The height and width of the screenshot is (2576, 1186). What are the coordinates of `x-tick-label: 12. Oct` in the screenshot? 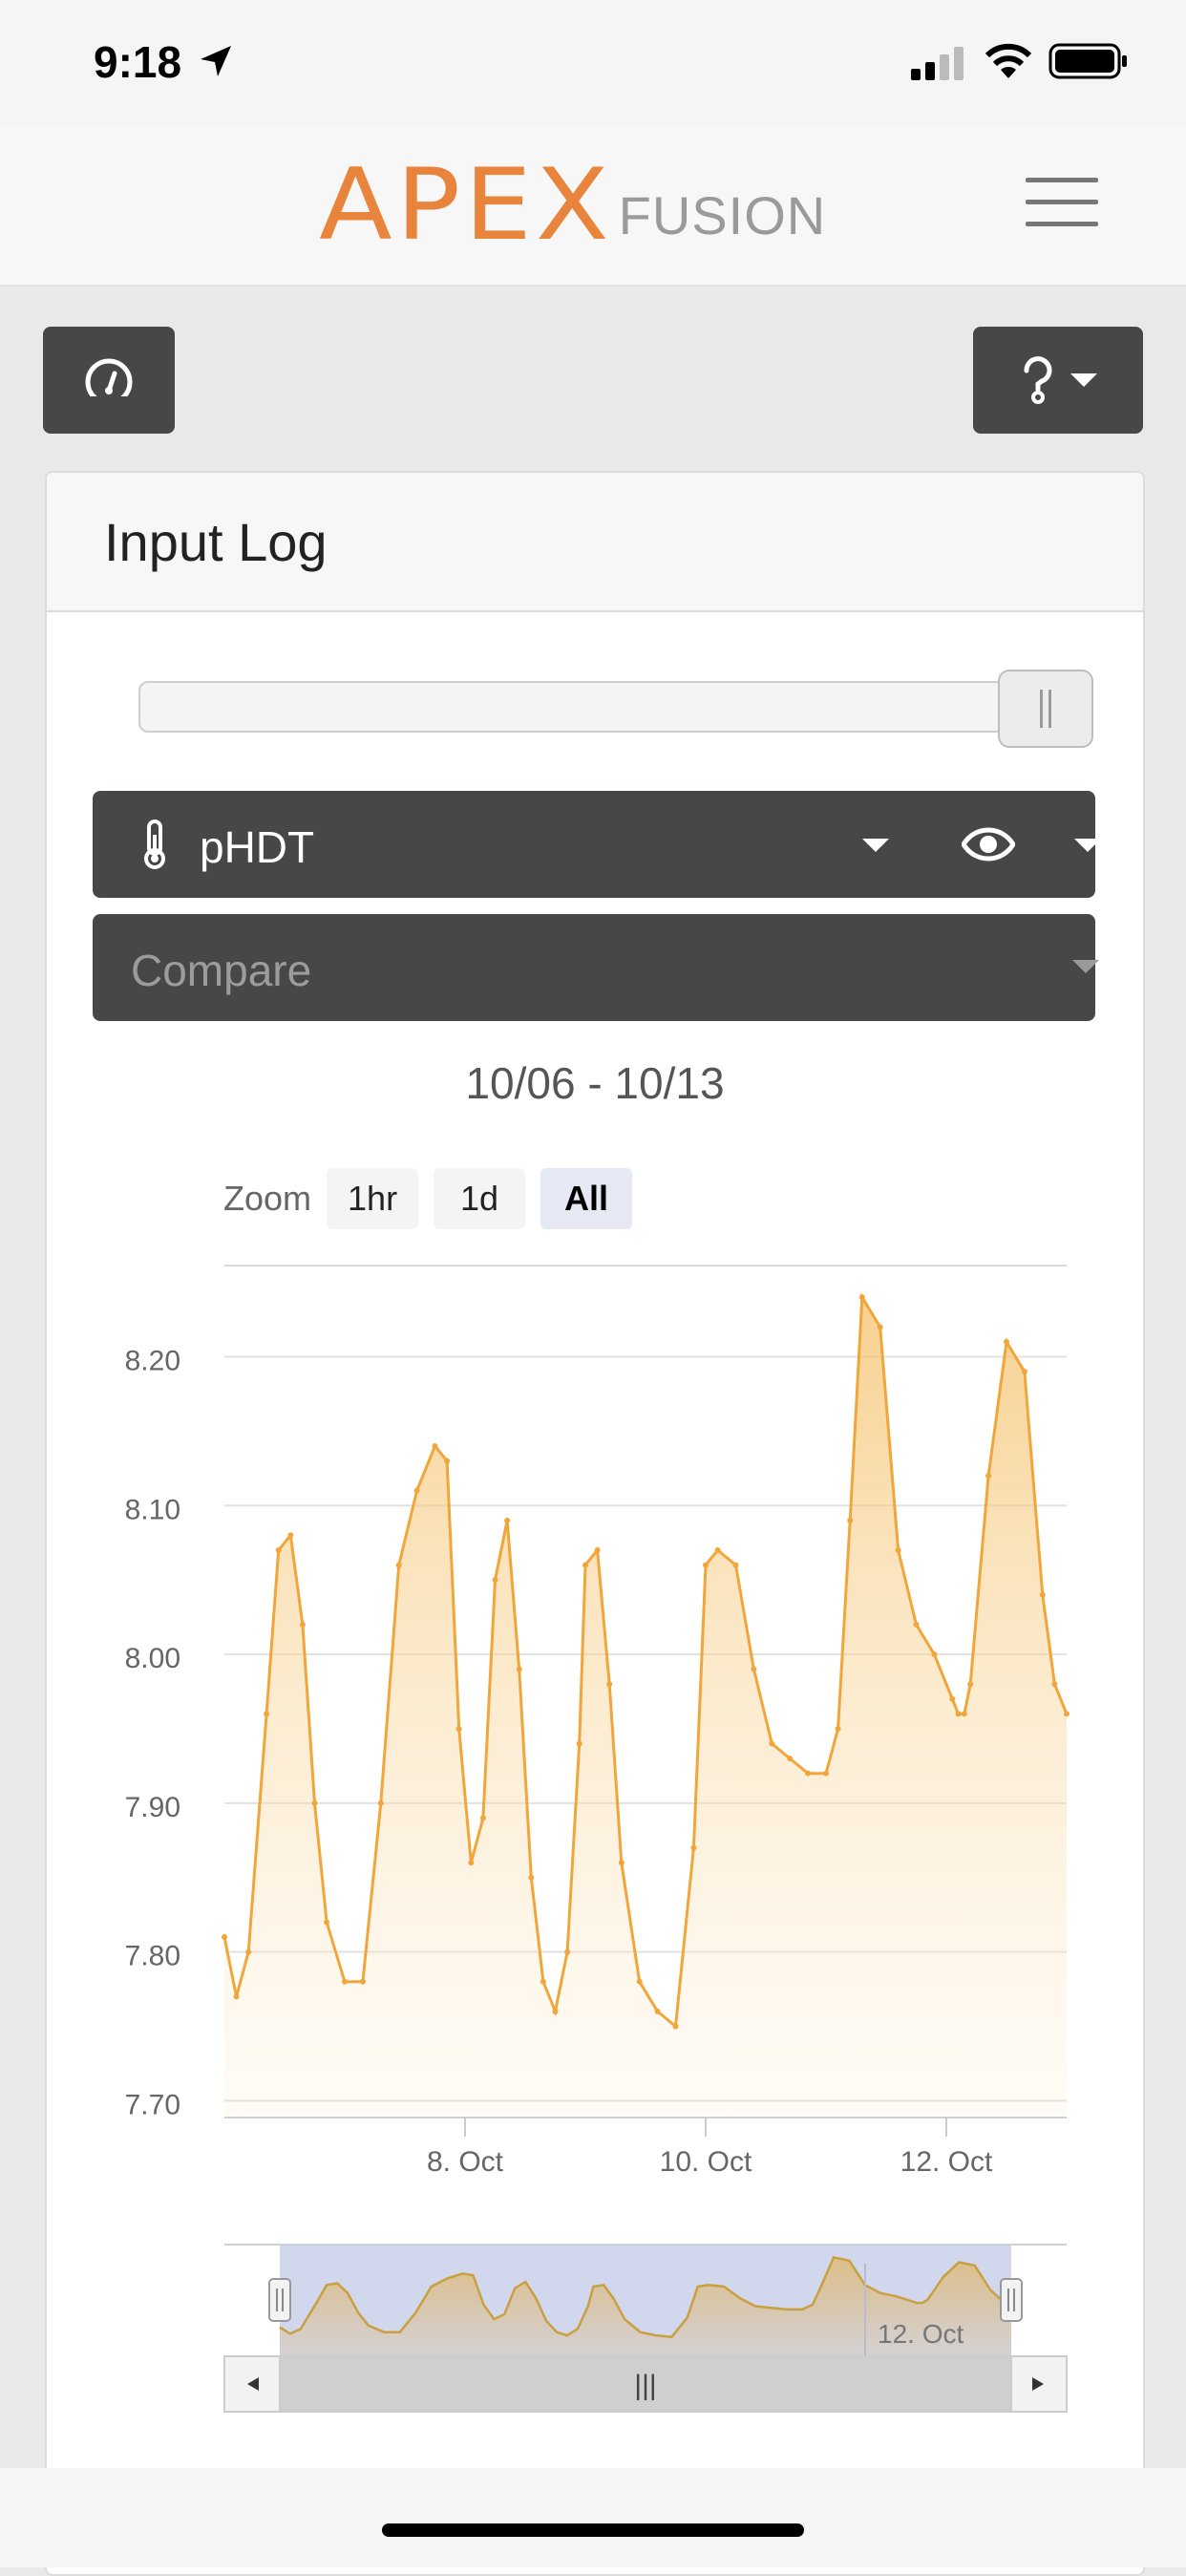 It's located at (946, 2162).